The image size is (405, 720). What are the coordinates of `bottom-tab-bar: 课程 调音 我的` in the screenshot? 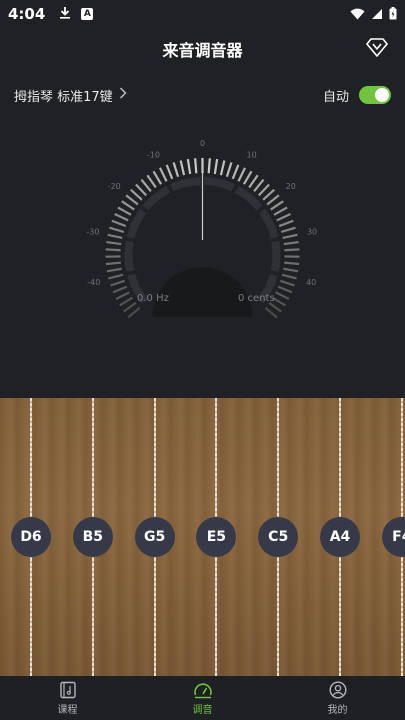 It's located at (202, 698).